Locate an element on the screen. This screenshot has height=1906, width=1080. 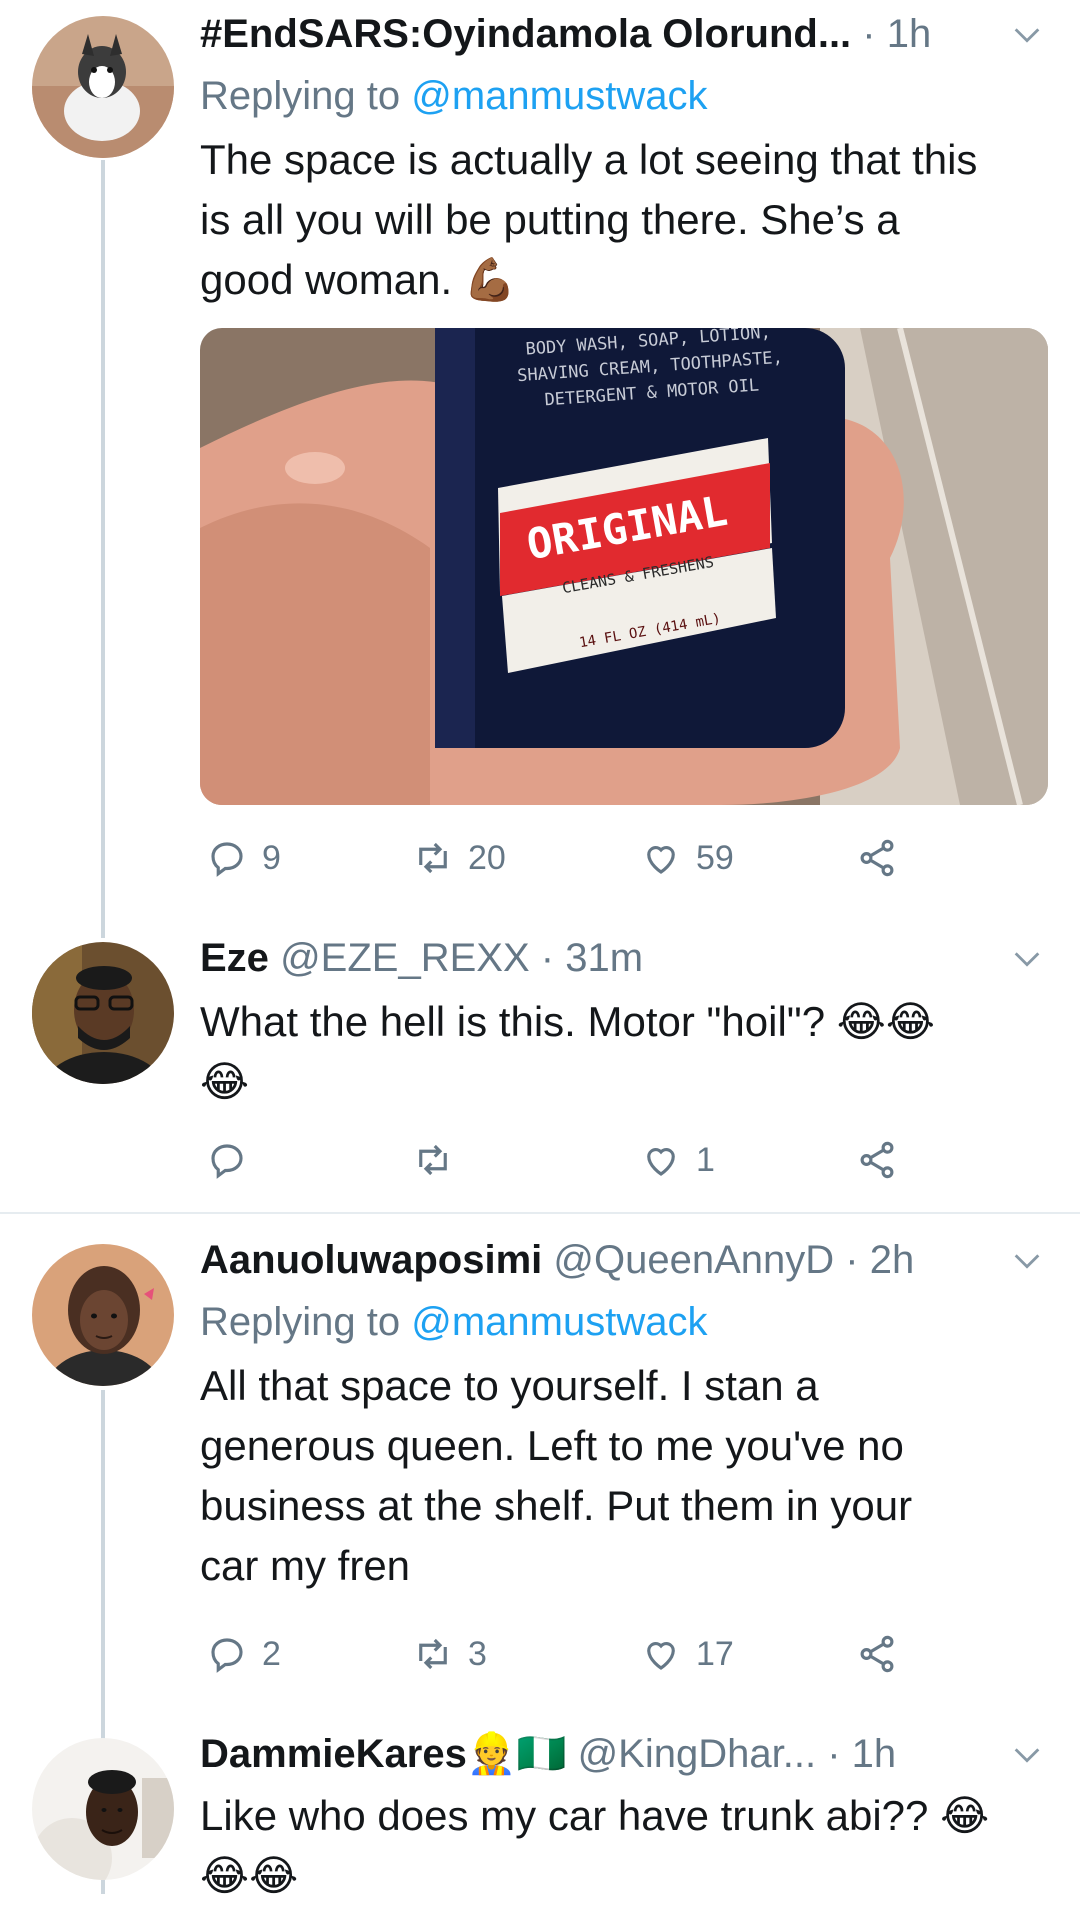
tweet-header: Aanuoluwaposimi @QueenAnnyD · 2h is located at coordinates (630, 1260).